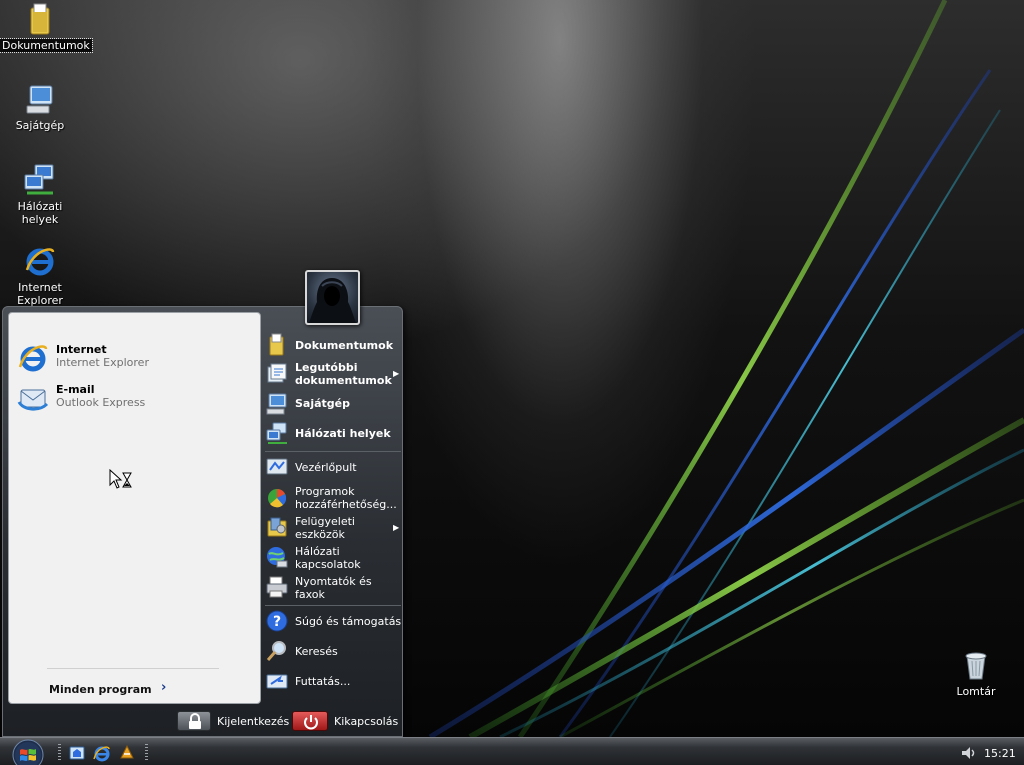 The width and height of the screenshot is (1024, 765). Describe the element at coordinates (343, 433) in the screenshot. I see `menu-item-label: Hálózati helyek` at that location.